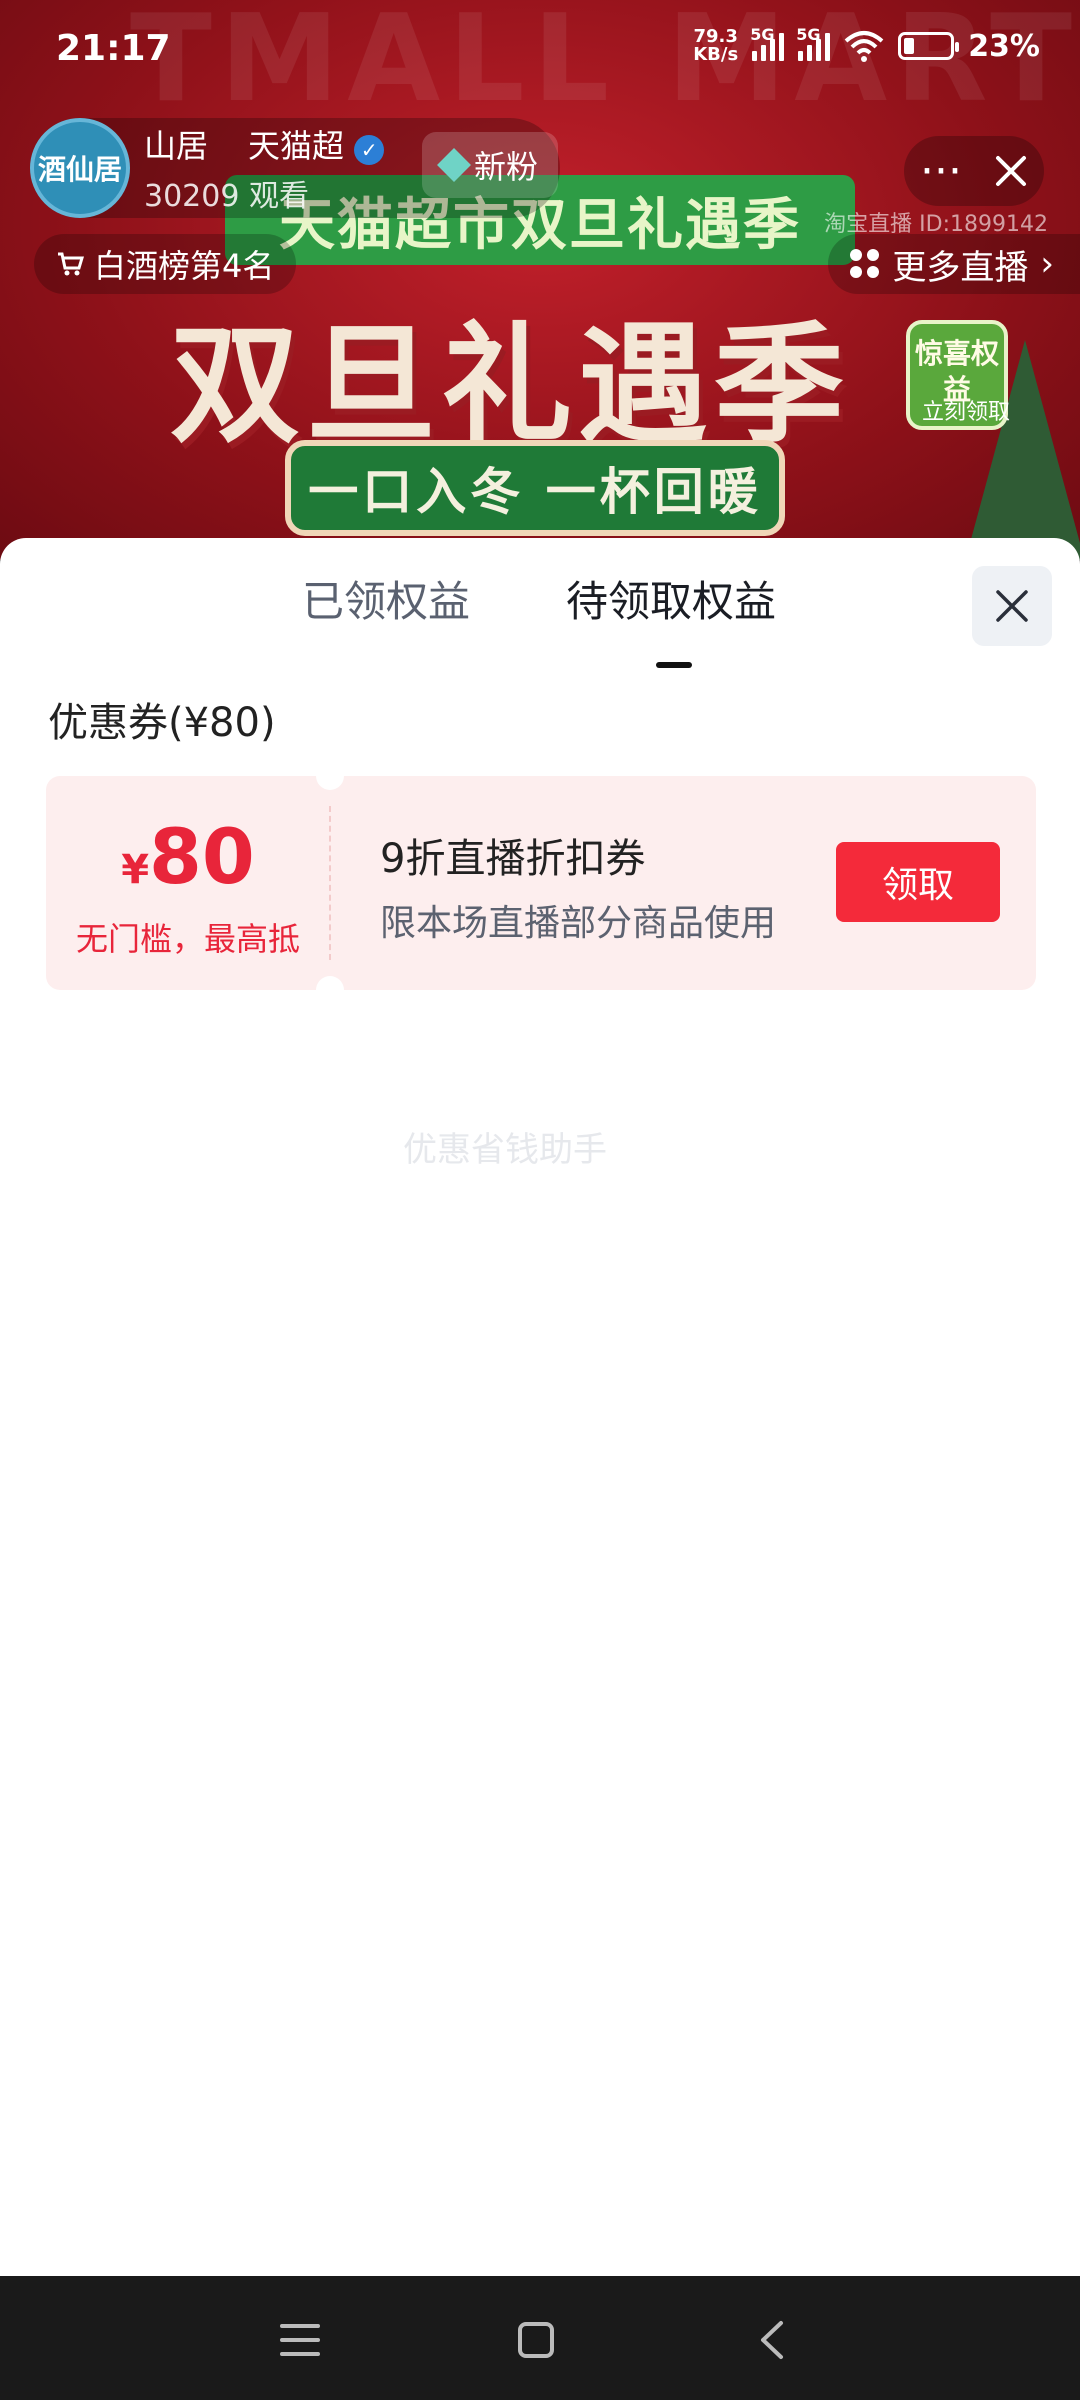  I want to click on coupon-amount: ¥80, so click(188, 856).